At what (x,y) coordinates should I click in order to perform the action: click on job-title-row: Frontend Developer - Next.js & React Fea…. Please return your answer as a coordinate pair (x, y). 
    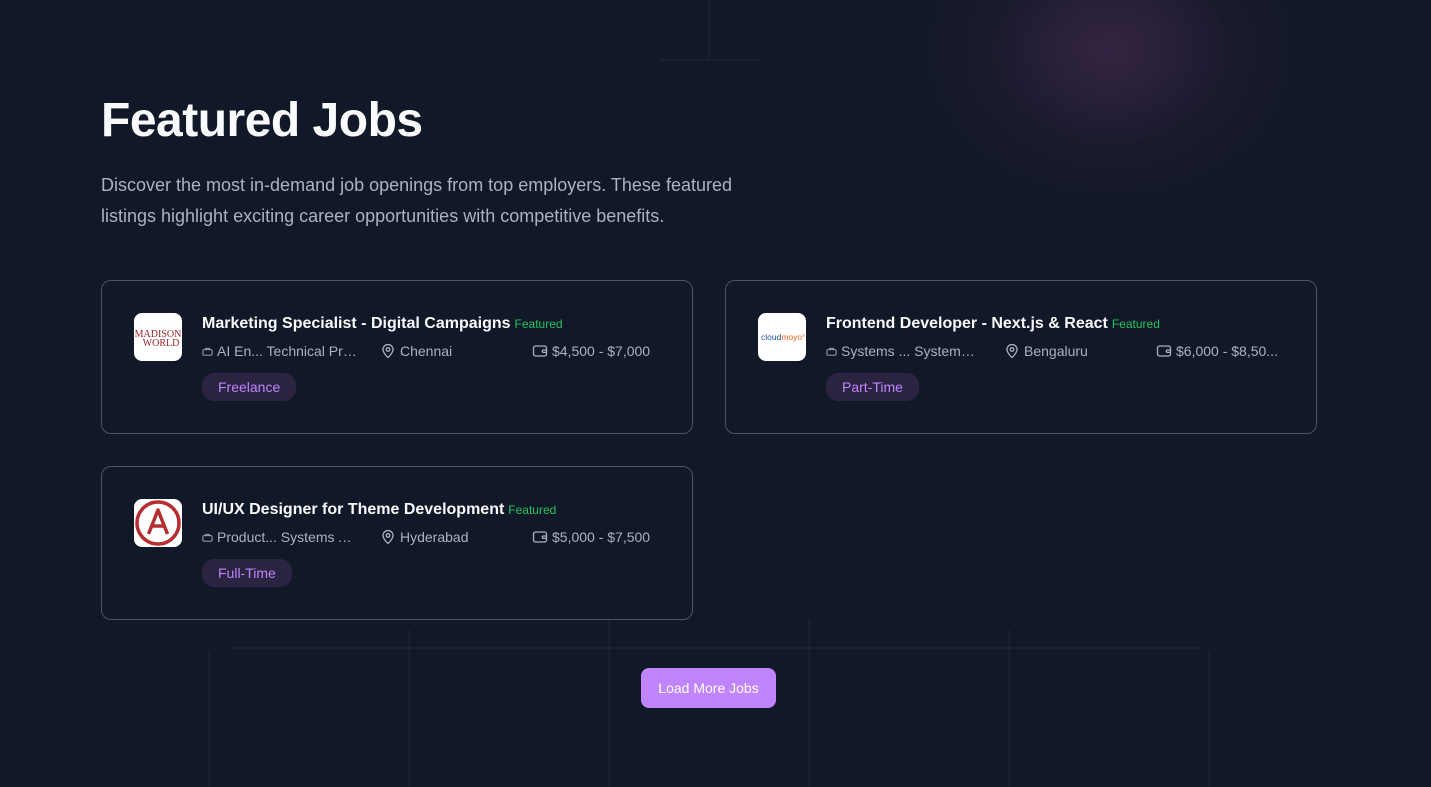
    Looking at the image, I should click on (993, 324).